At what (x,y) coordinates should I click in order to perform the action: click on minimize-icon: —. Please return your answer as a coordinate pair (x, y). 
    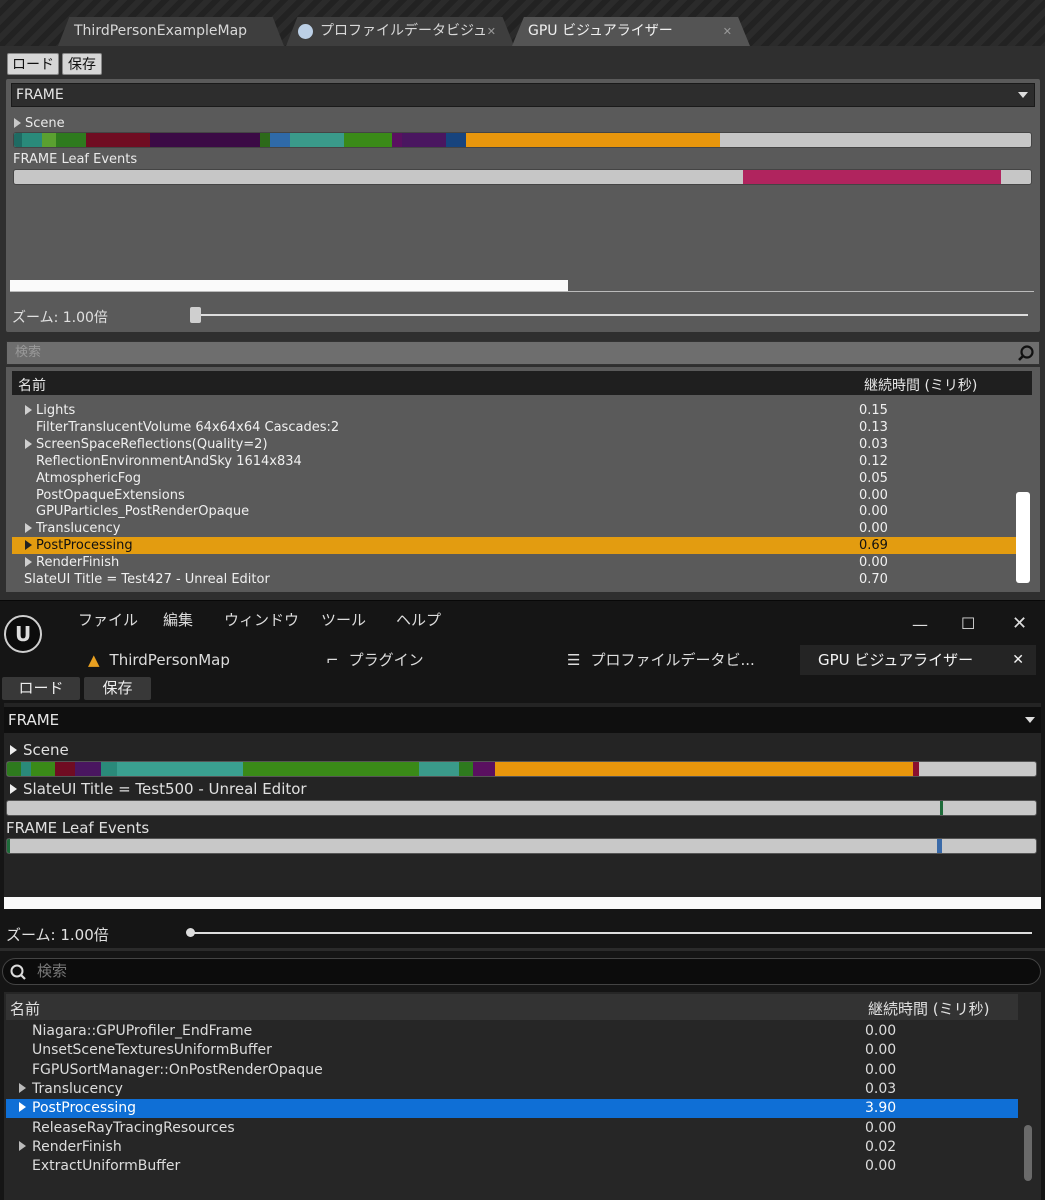
    Looking at the image, I should click on (920, 624).